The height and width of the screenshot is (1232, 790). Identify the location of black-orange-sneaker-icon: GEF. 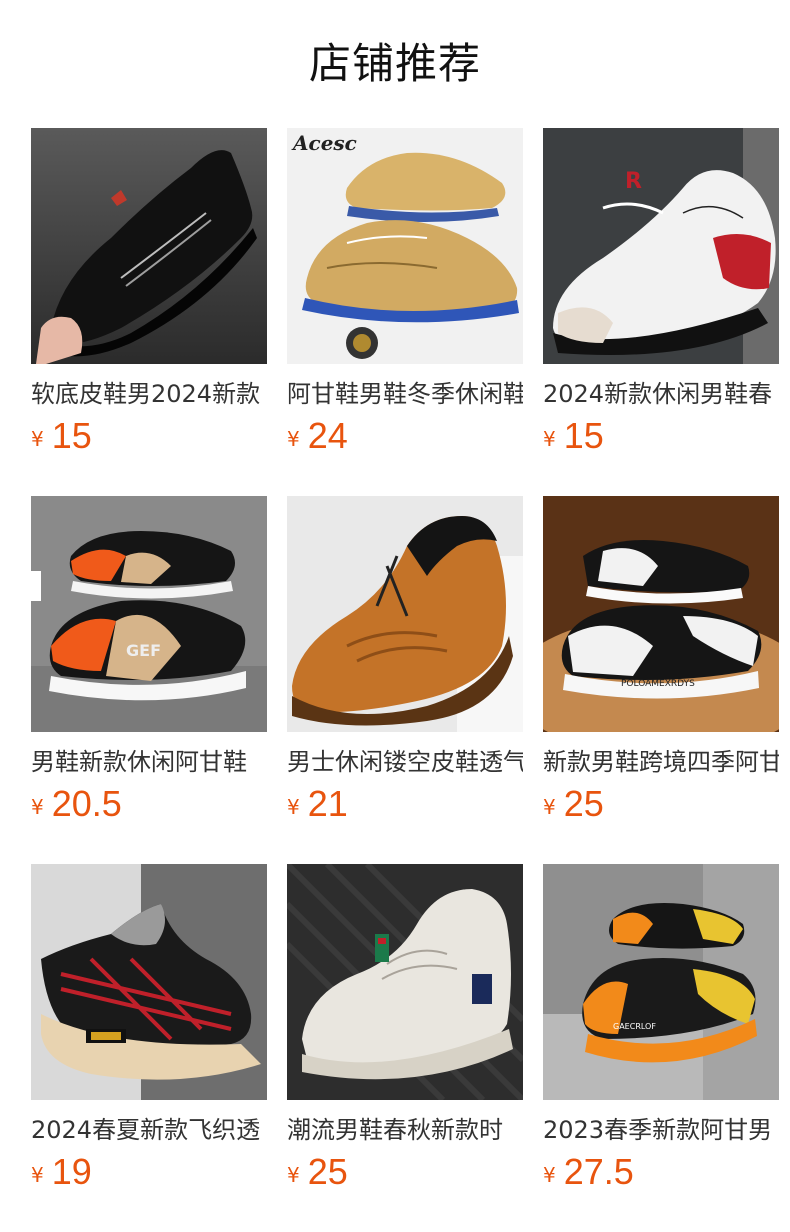
(149, 614).